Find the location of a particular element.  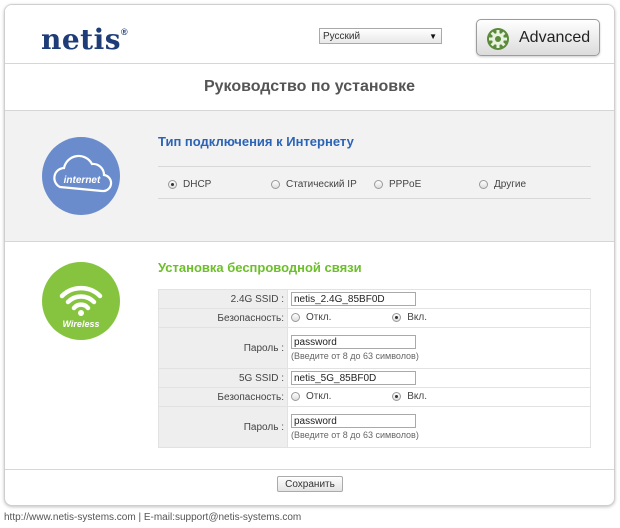

ssid24-label: 2.4G SSID : is located at coordinates (223, 299).